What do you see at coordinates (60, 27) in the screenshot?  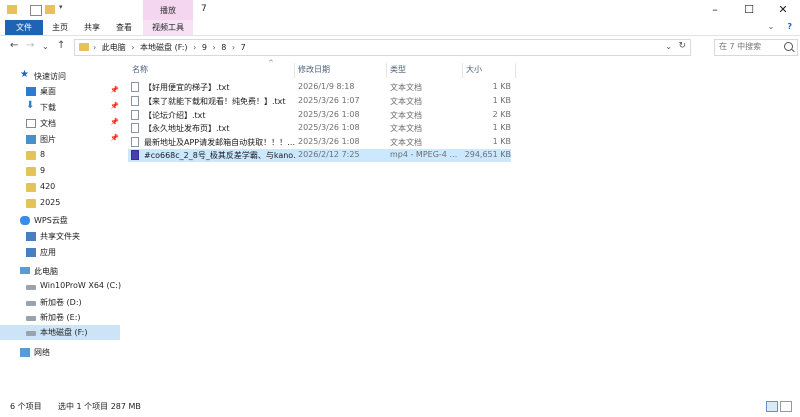 I see `tab-home: 主页` at bounding box center [60, 27].